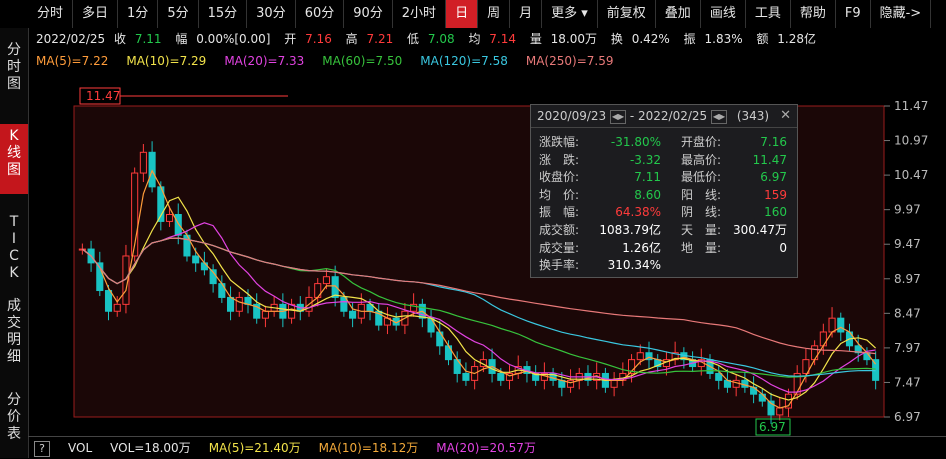  I want to click on sidebar-tab-1: K线图, so click(14, 159).